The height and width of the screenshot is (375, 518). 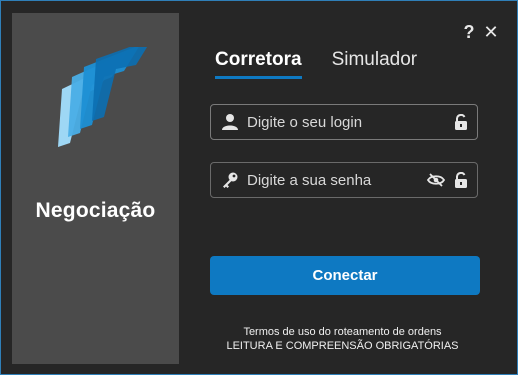 What do you see at coordinates (375, 62) in the screenshot?
I see `tab-simulador: Simulador` at bounding box center [375, 62].